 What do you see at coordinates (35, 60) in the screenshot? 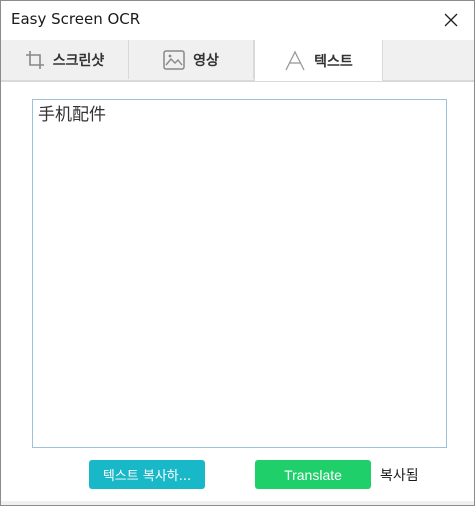
I see `crop-icon` at bounding box center [35, 60].